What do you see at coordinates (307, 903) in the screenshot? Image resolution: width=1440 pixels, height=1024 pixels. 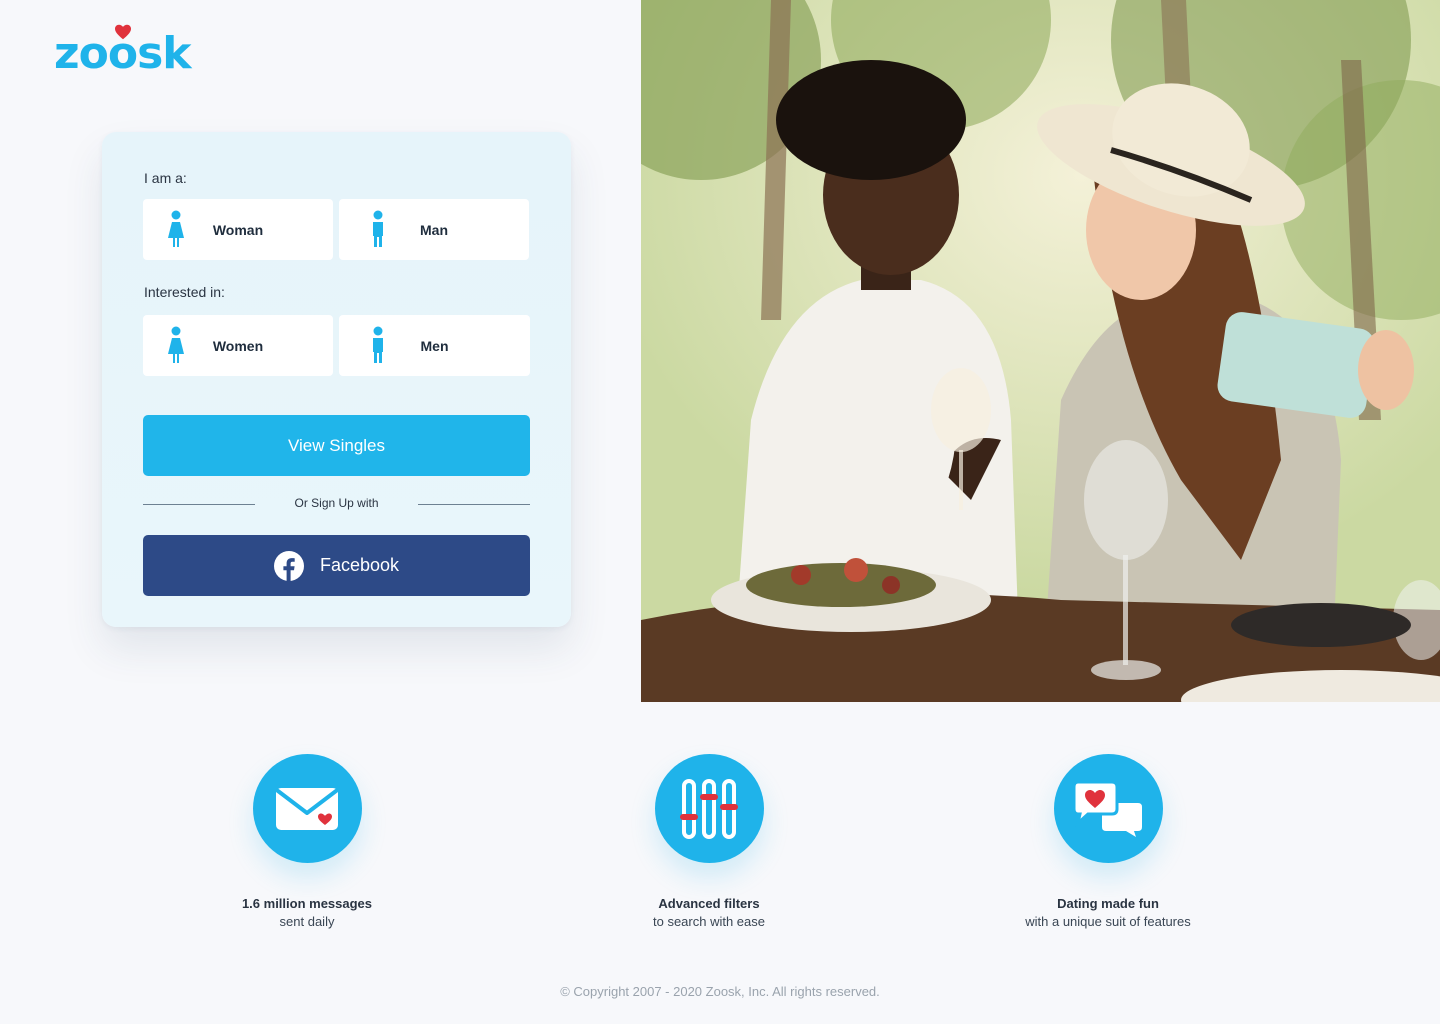 I see `feature-messages-title: 1.6 million messages` at bounding box center [307, 903].